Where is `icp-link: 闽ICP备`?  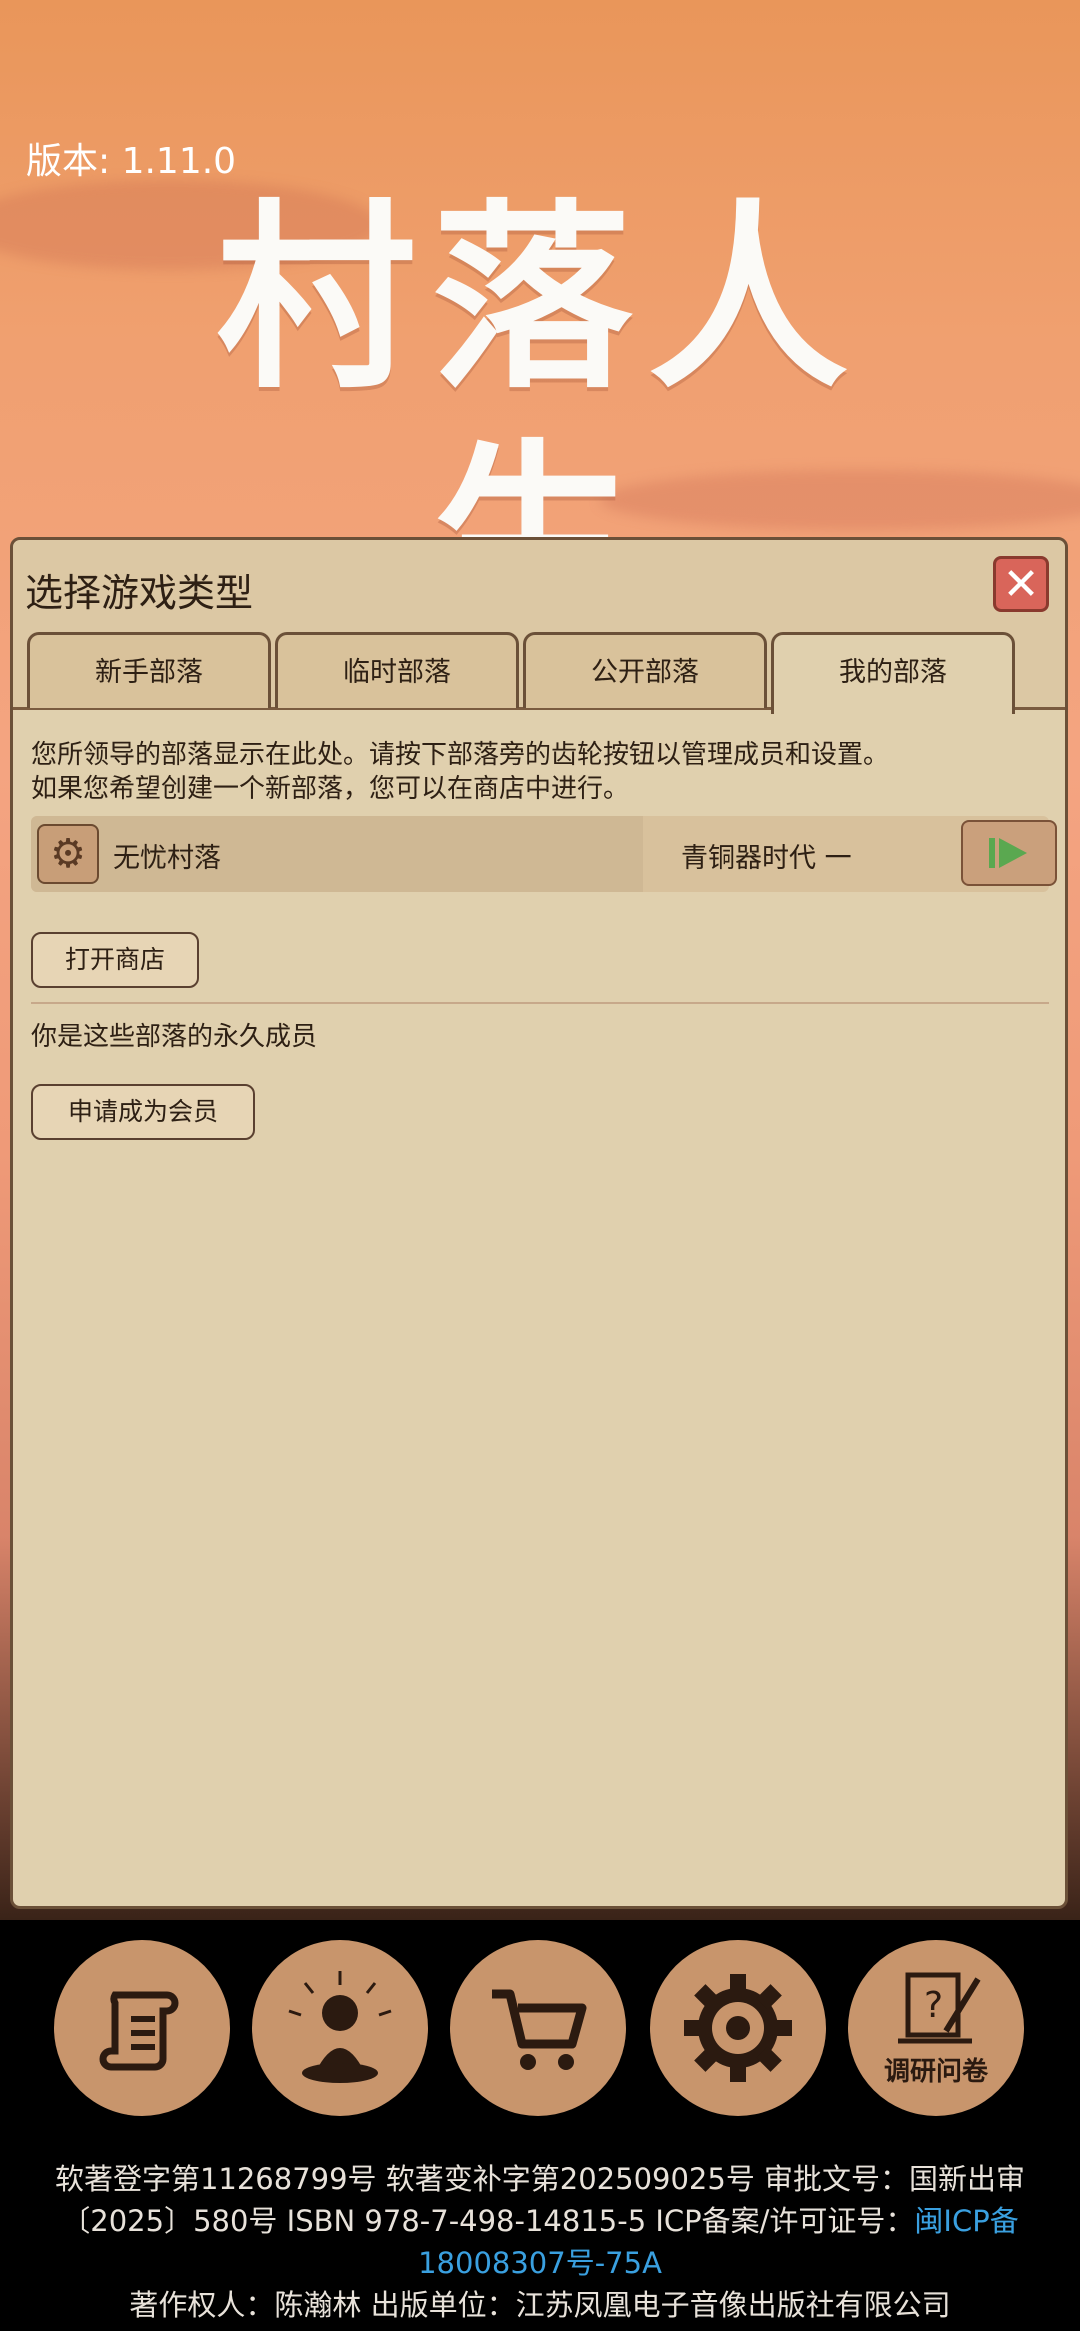 icp-link: 闽ICP备 is located at coordinates (966, 2221).